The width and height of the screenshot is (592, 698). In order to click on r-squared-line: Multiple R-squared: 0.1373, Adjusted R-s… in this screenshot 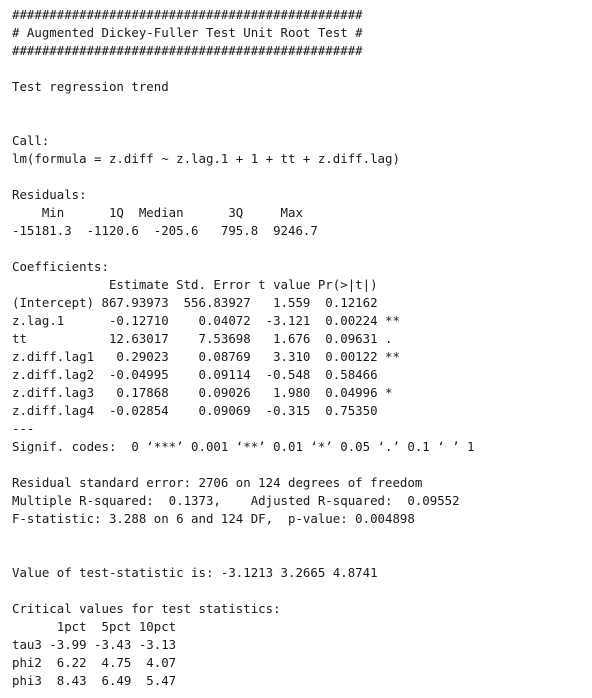, I will do `click(240, 500)`.